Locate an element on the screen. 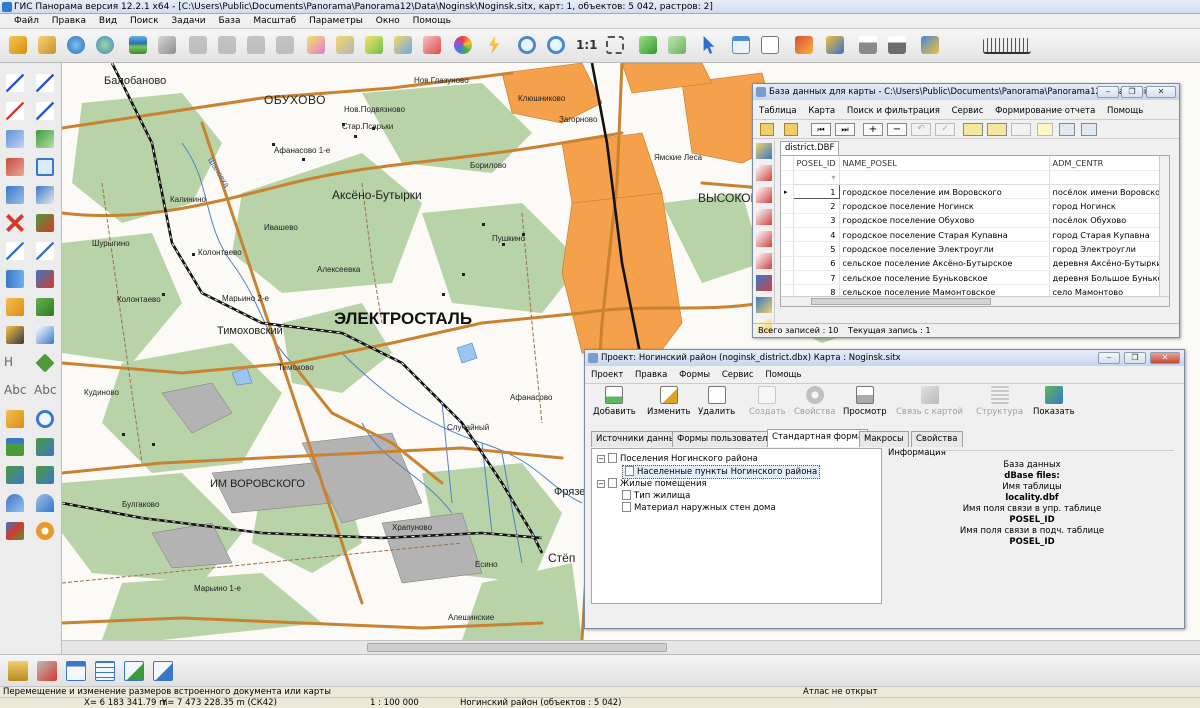 This screenshot has height=708, width=1200. tab-user-forms: Формы пользователя is located at coordinates (725, 439).